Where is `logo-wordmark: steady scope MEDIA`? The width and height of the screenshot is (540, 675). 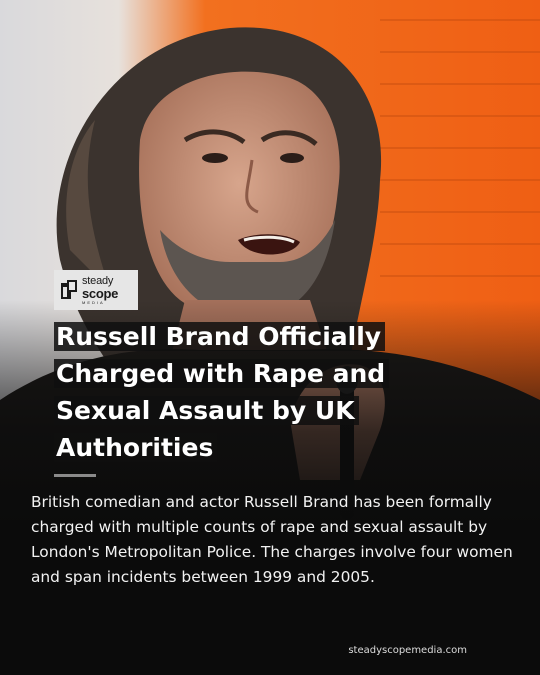 logo-wordmark: steady scope MEDIA is located at coordinates (100, 289).